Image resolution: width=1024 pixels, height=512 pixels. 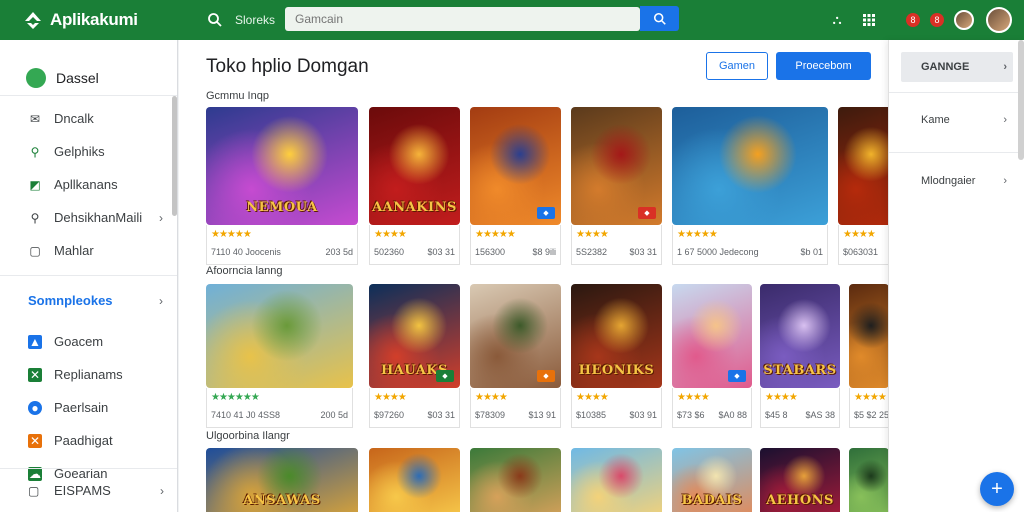 I want to click on game-card: ★★★★ $063031, so click(x=863, y=186).